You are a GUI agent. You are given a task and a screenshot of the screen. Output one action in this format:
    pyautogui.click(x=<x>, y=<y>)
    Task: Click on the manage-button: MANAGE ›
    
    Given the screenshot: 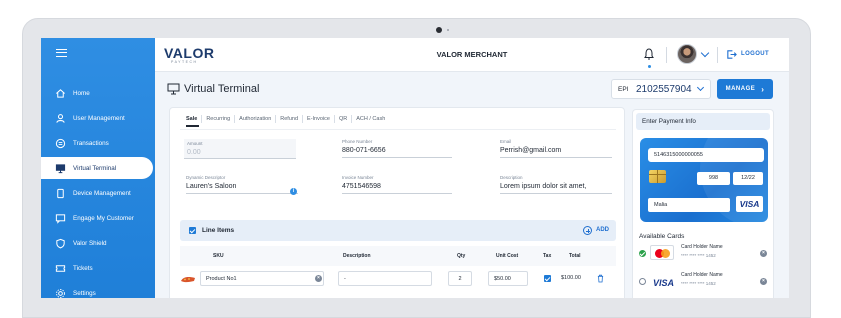 What is the action you would take?
    pyautogui.click(x=745, y=89)
    